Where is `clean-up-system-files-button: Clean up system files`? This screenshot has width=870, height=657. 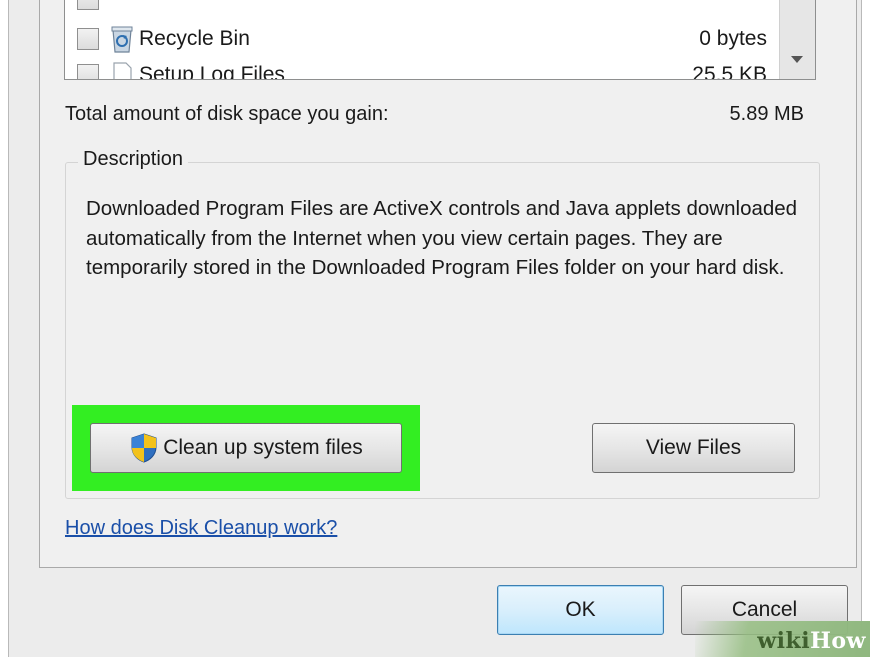 clean-up-system-files-button: Clean up system files is located at coordinates (246, 448).